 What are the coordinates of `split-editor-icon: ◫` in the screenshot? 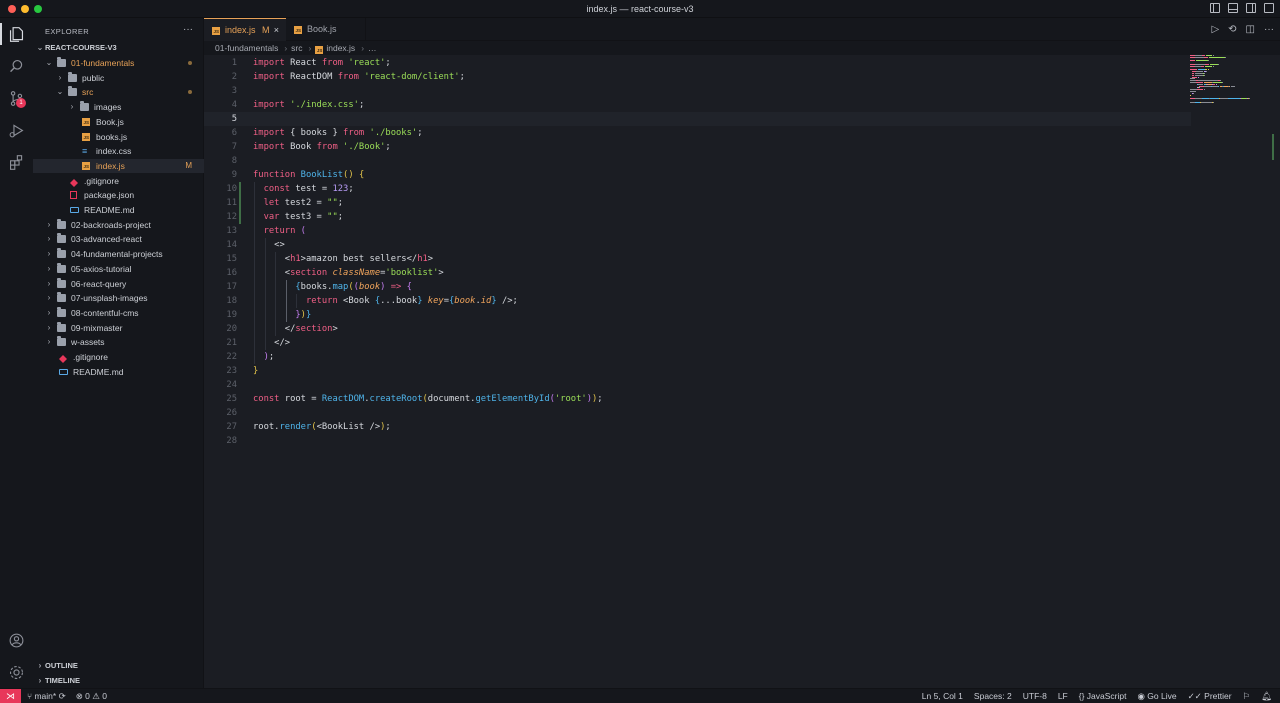 It's located at (1250, 29).